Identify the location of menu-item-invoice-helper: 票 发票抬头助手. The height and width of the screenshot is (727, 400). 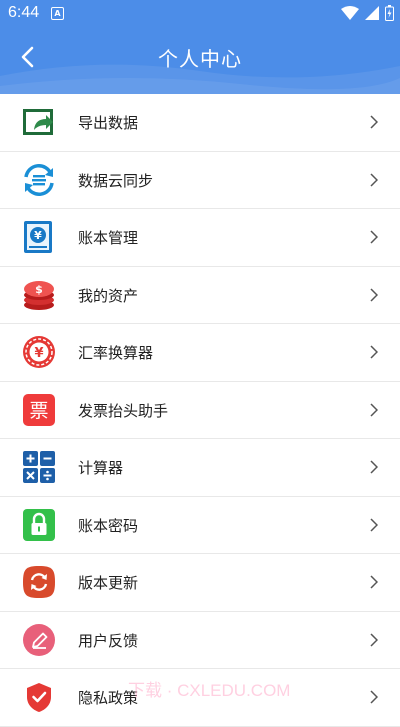
(200, 410).